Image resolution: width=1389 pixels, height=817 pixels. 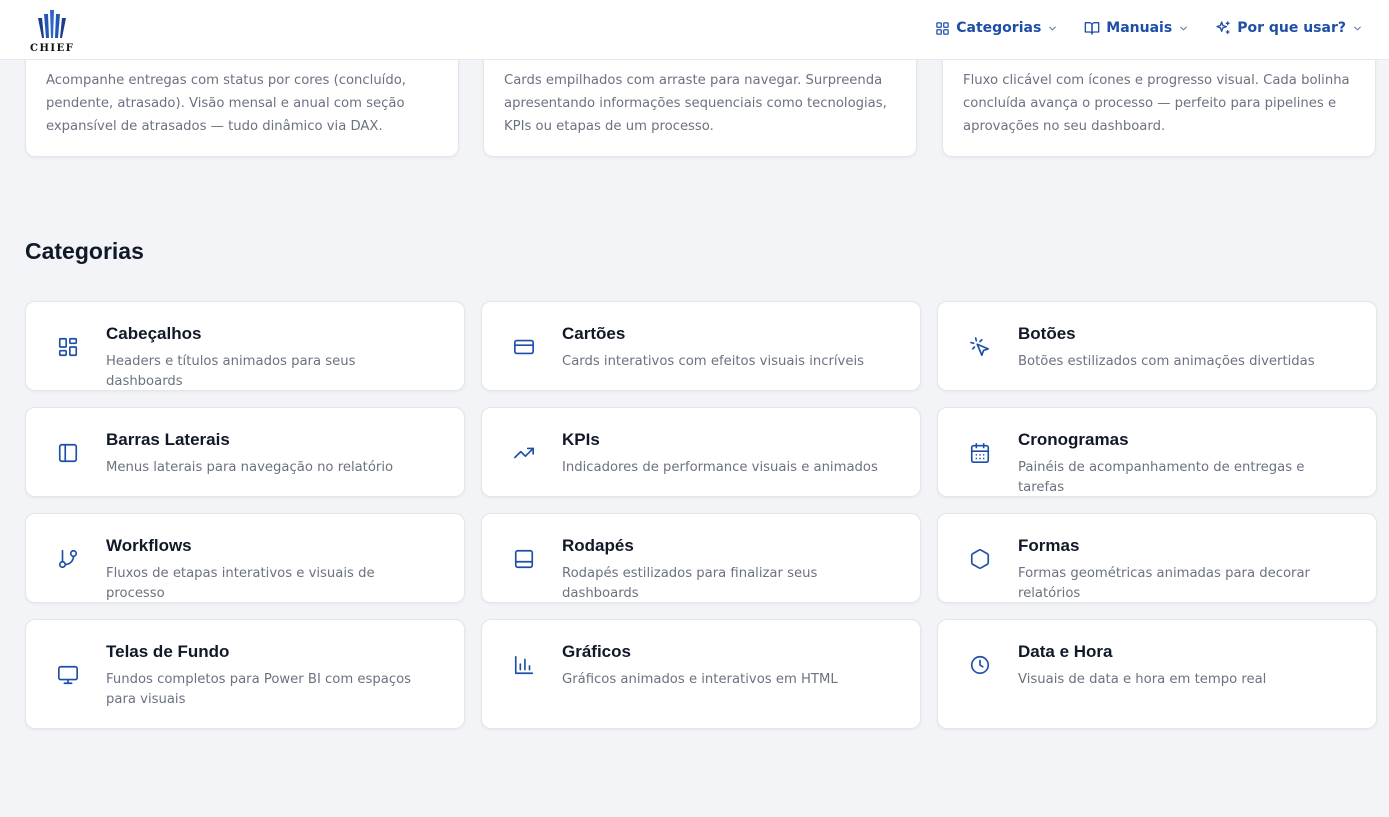 What do you see at coordinates (524, 453) in the screenshot?
I see `trending-up-icon` at bounding box center [524, 453].